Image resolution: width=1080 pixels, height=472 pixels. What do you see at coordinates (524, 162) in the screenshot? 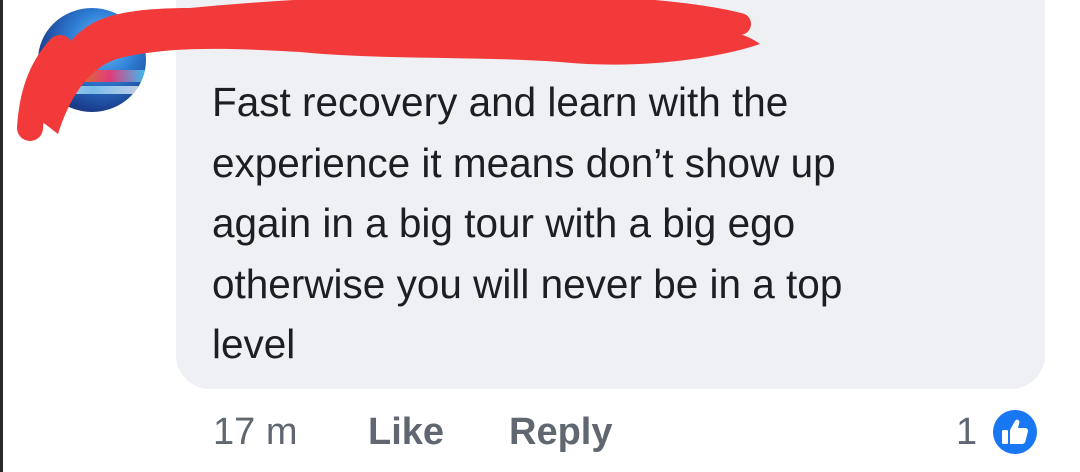
I see `comment-line: experience it means don’t show up` at bounding box center [524, 162].